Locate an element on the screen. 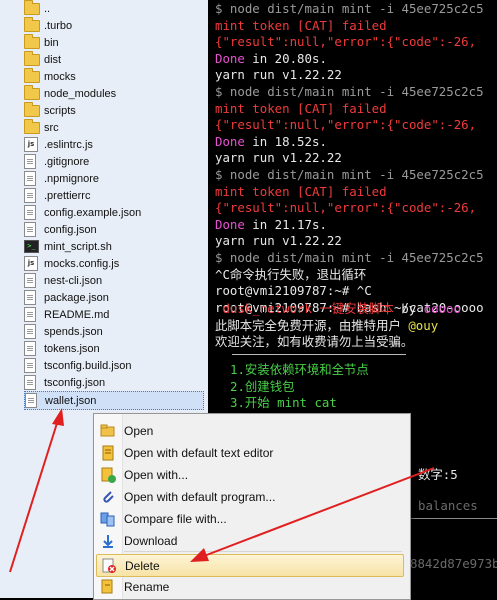  tree-item-label: scripts is located at coordinates (60, 110).